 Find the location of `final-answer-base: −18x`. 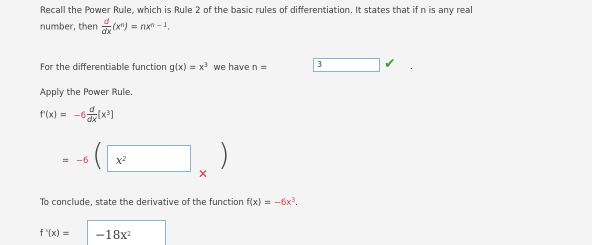

final-answer-base: −18x is located at coordinates (111, 235).